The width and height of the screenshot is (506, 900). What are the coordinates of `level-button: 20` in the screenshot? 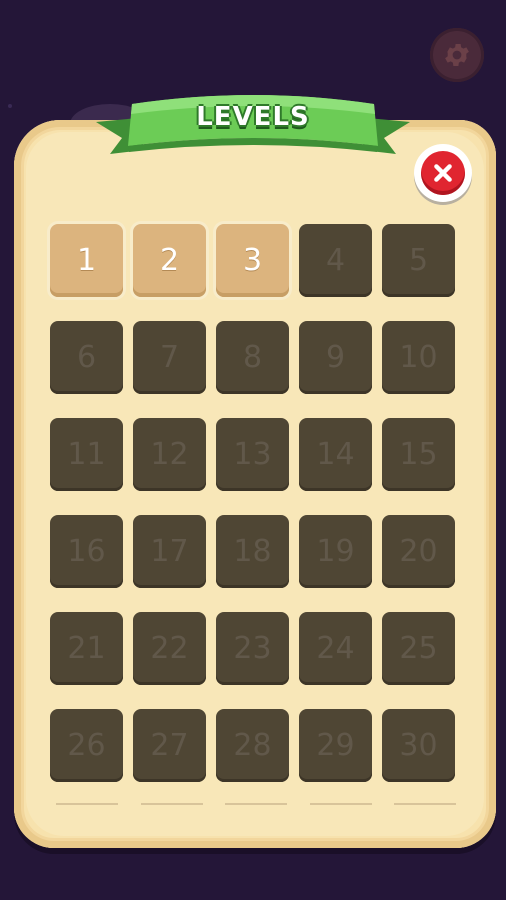 It's located at (418, 551).